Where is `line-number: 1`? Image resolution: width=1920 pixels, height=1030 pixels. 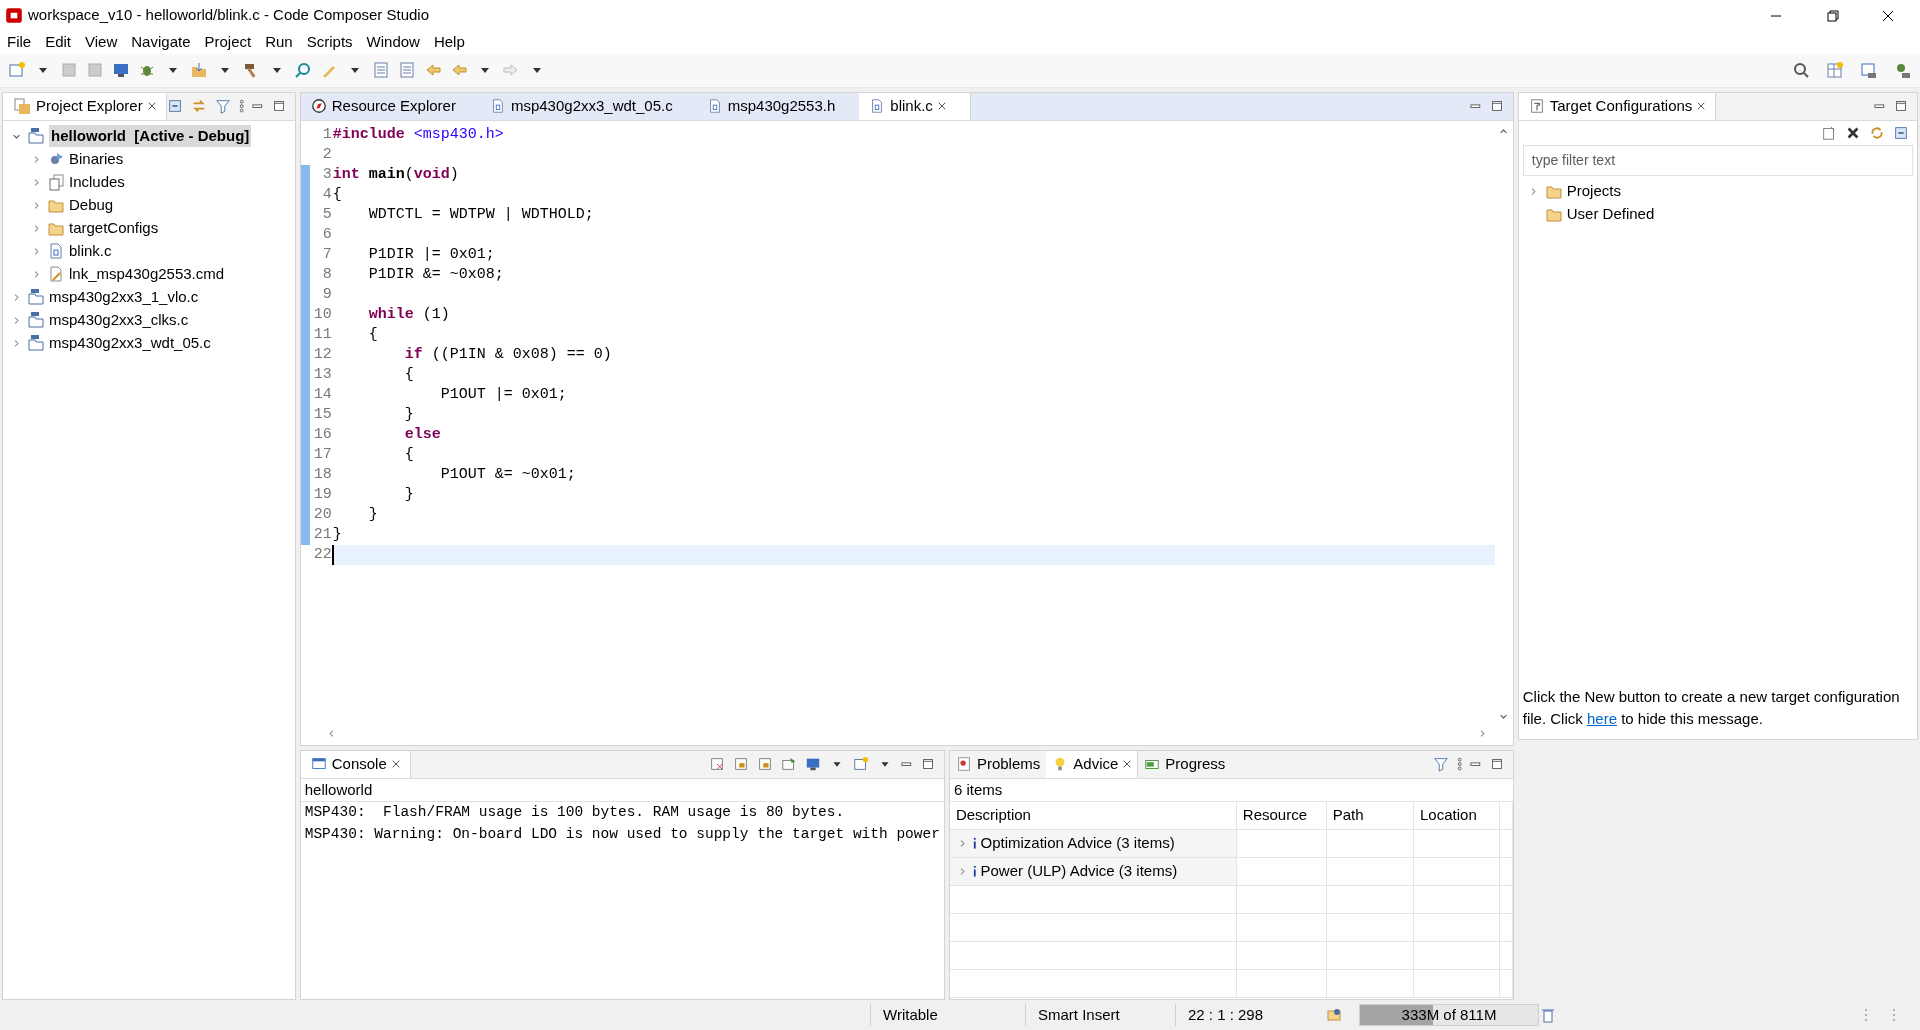 line-number: 1 is located at coordinates (326, 134).